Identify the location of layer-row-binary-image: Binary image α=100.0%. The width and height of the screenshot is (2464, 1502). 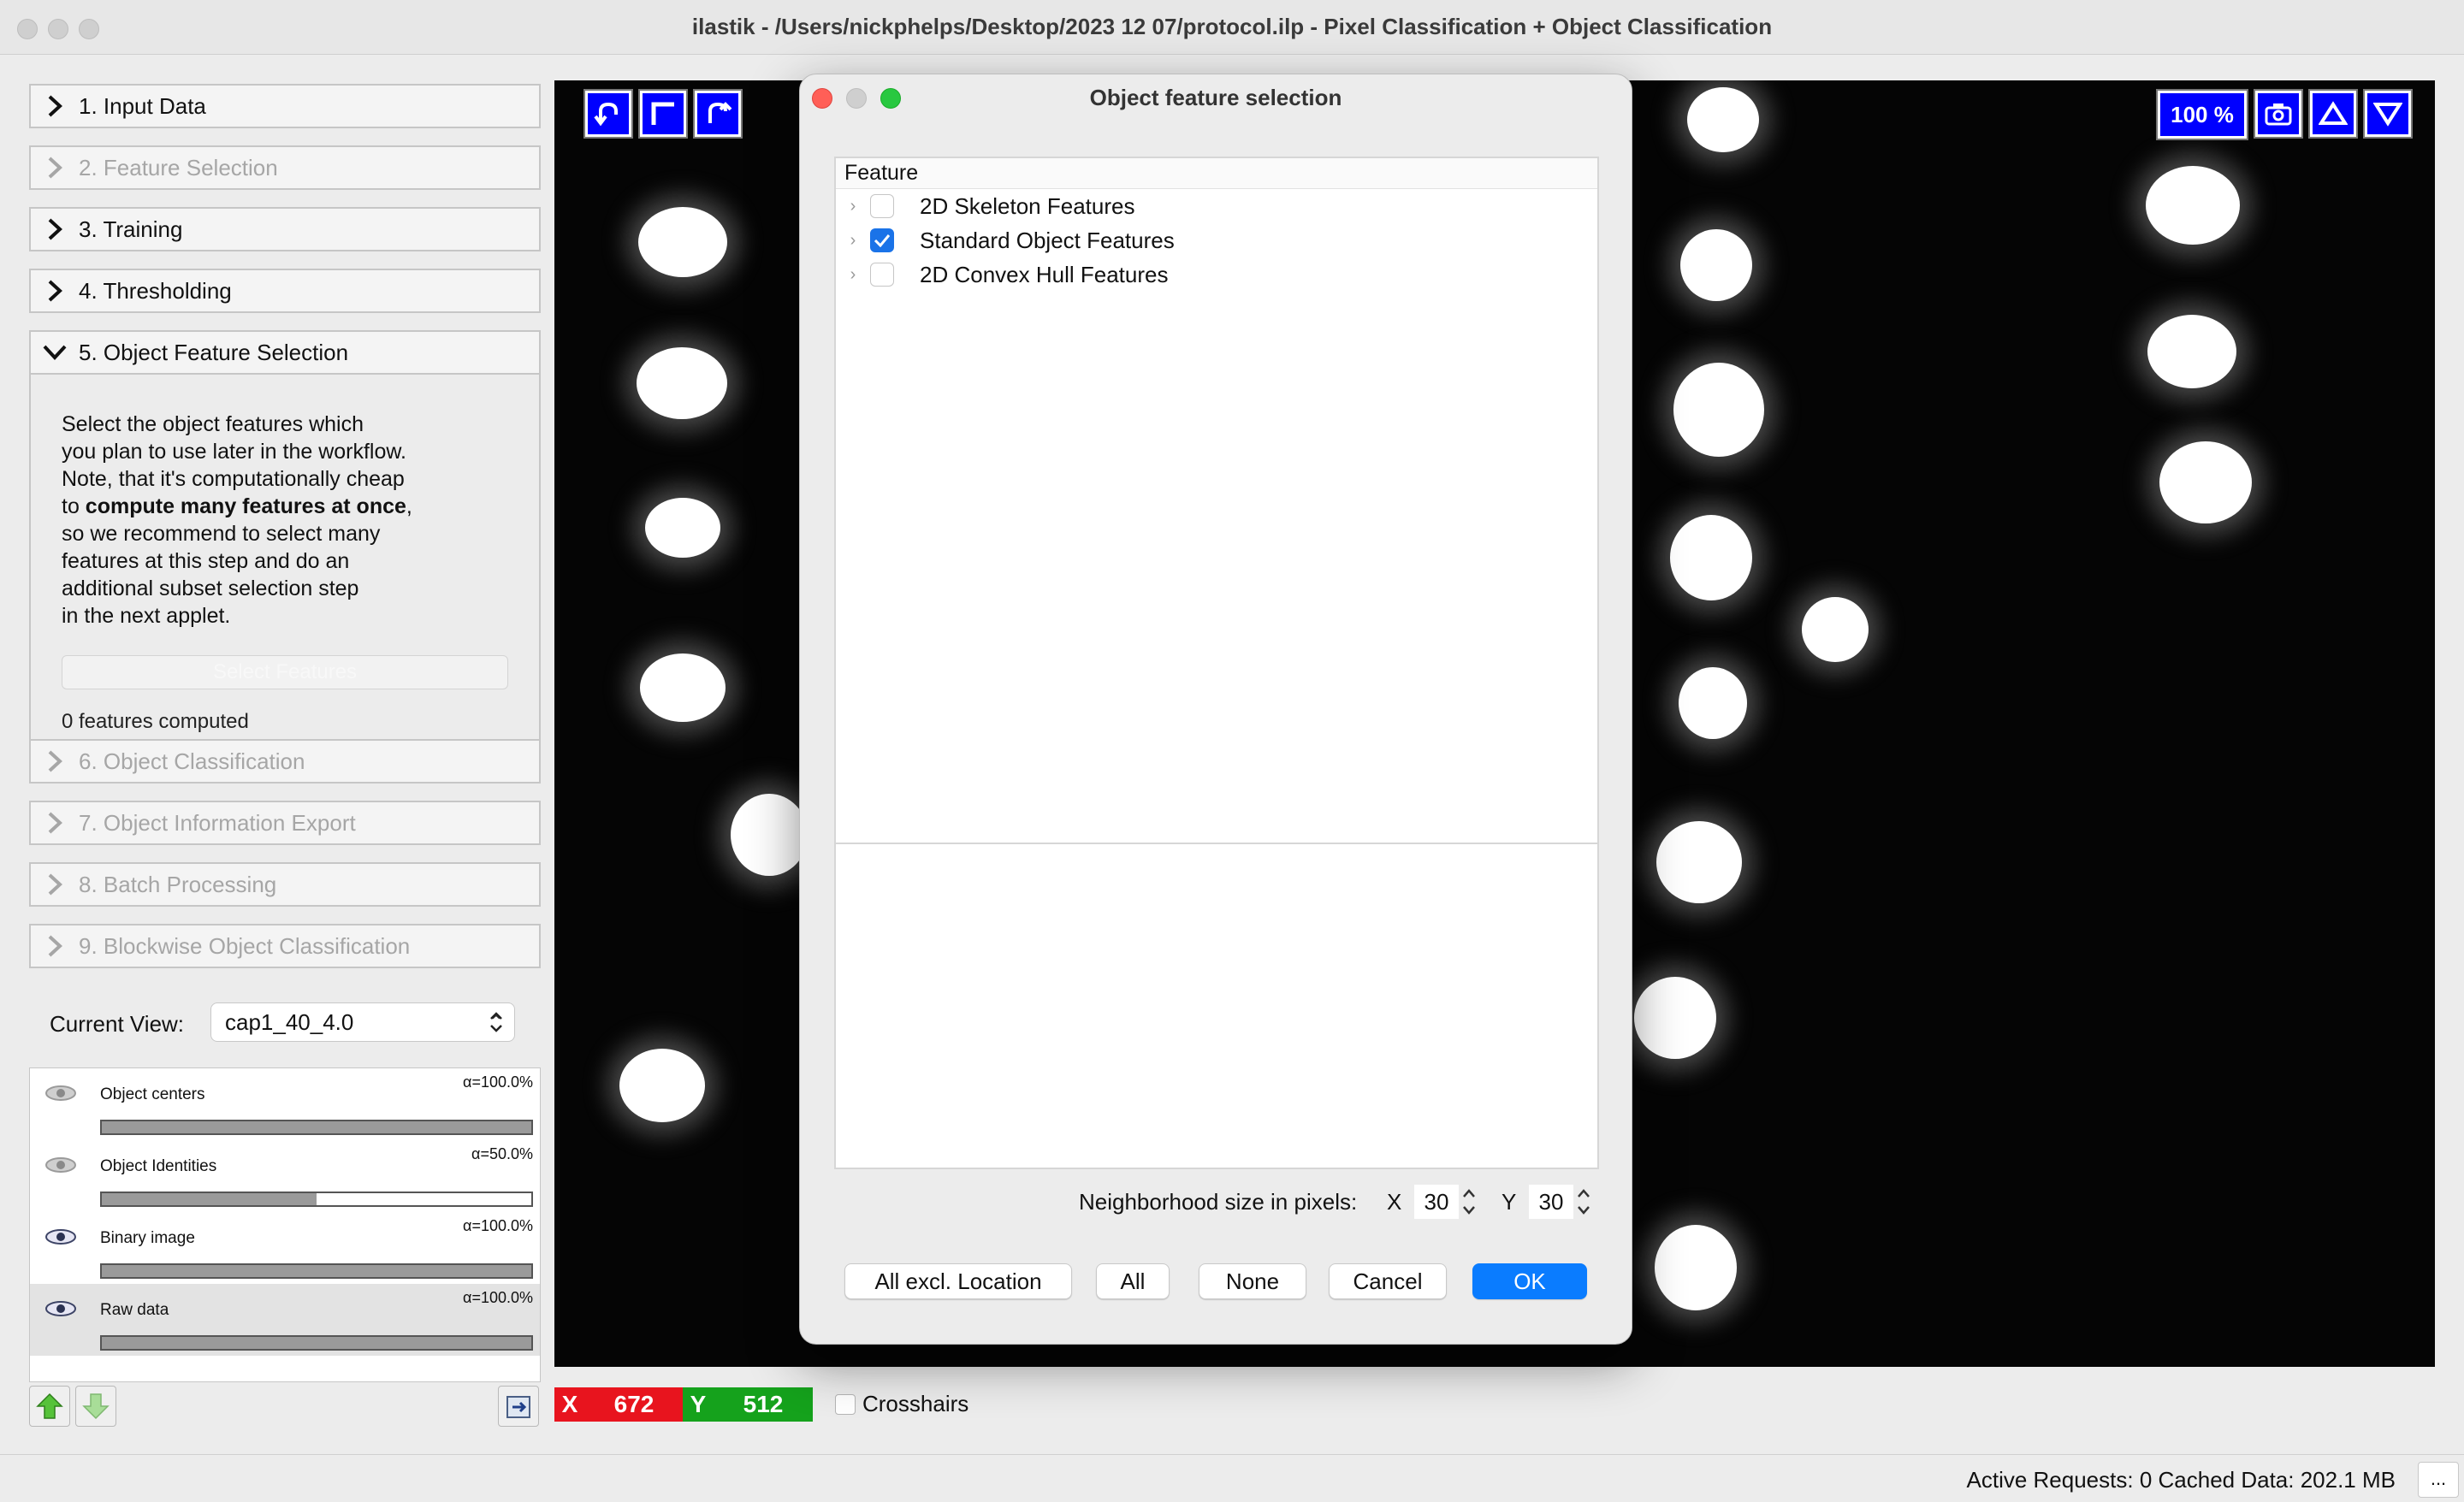
(285, 1248).